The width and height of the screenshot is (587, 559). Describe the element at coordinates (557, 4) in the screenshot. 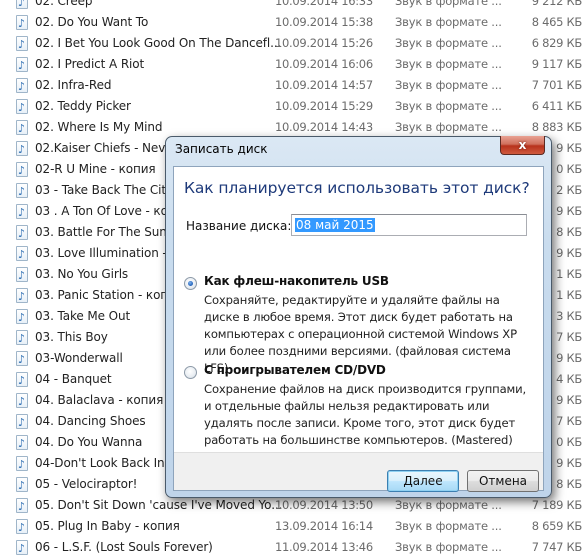

I see `file-size: 9 212 КБ` at that location.